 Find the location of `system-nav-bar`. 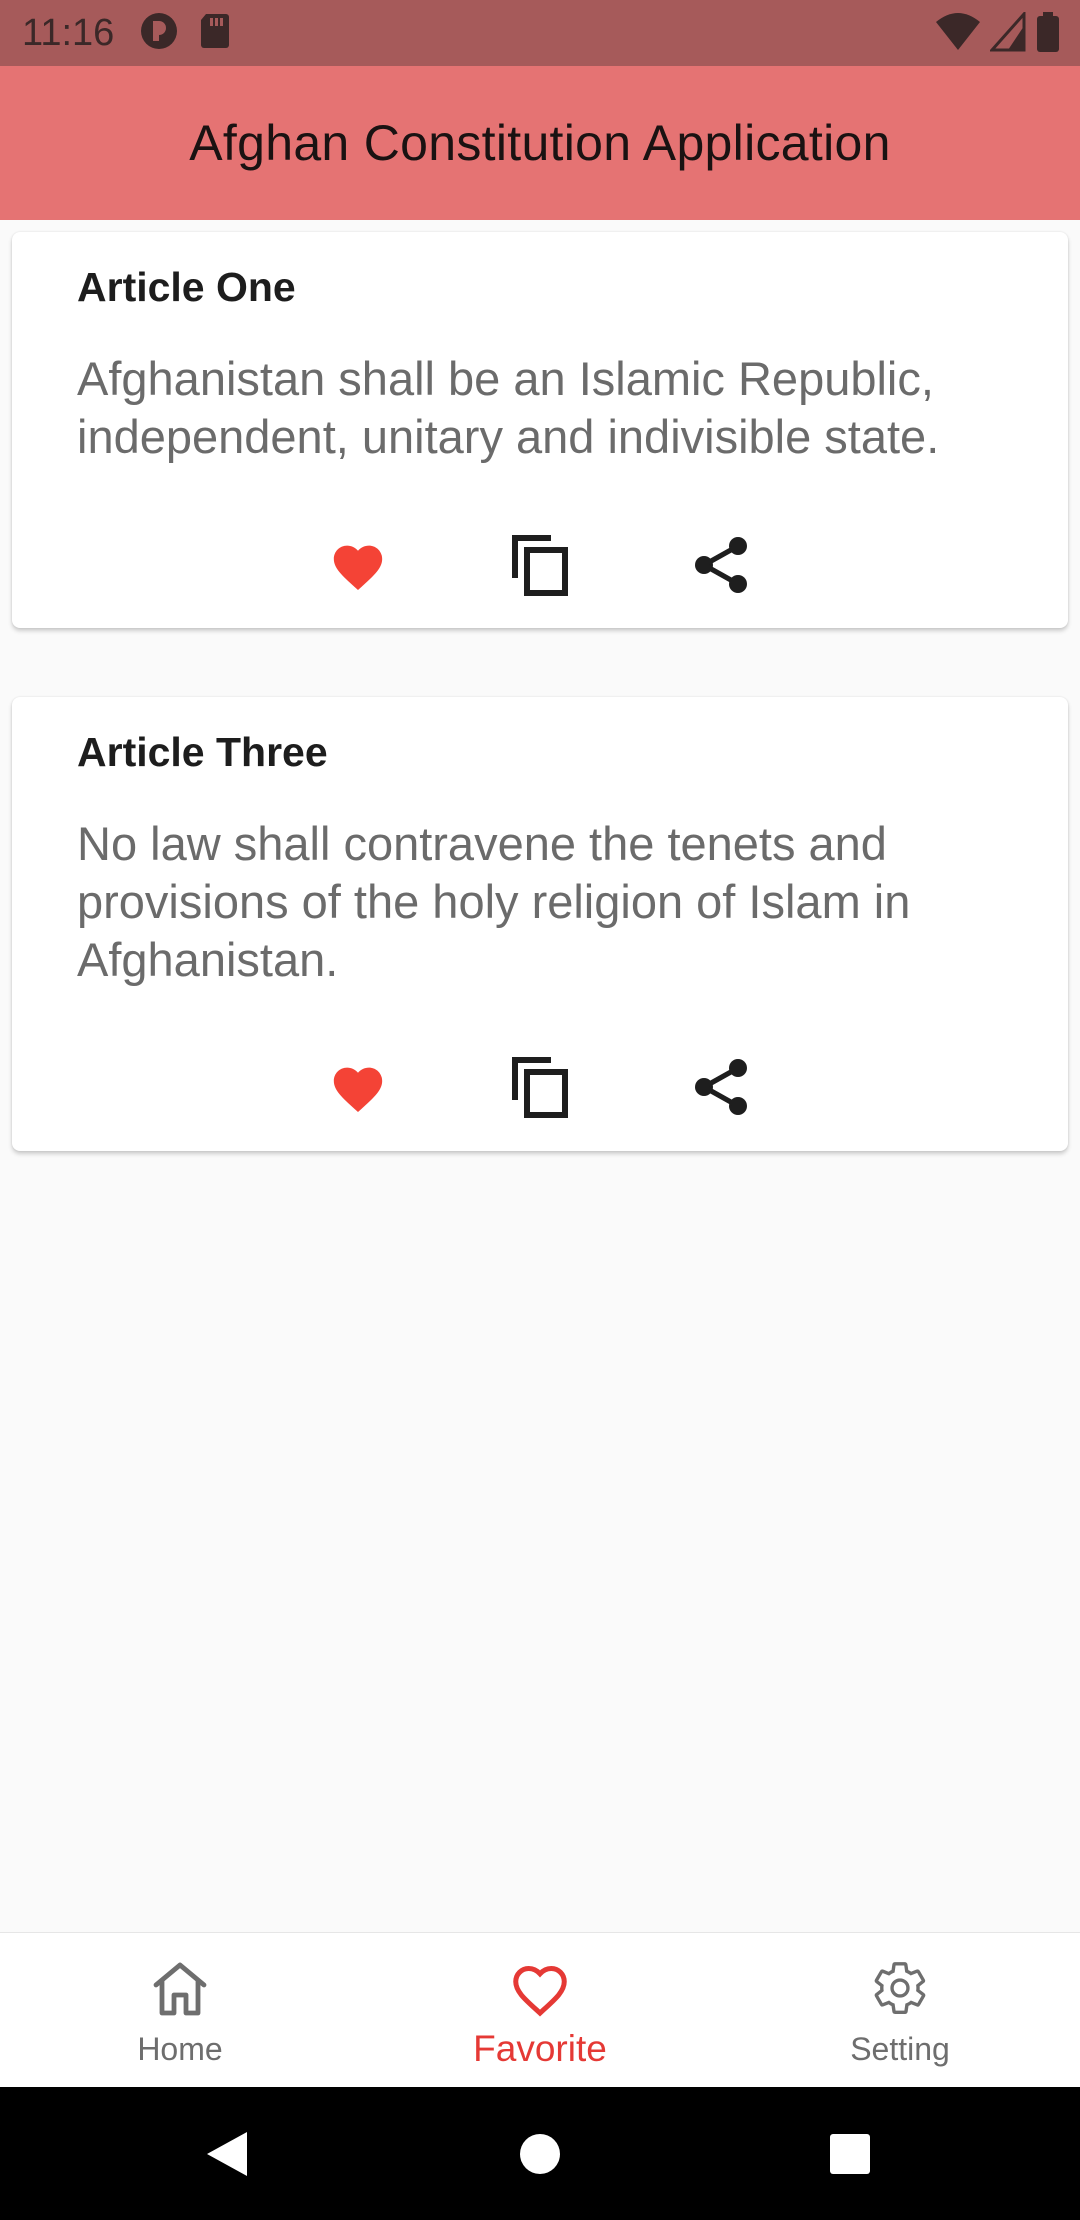

system-nav-bar is located at coordinates (540, 2153).